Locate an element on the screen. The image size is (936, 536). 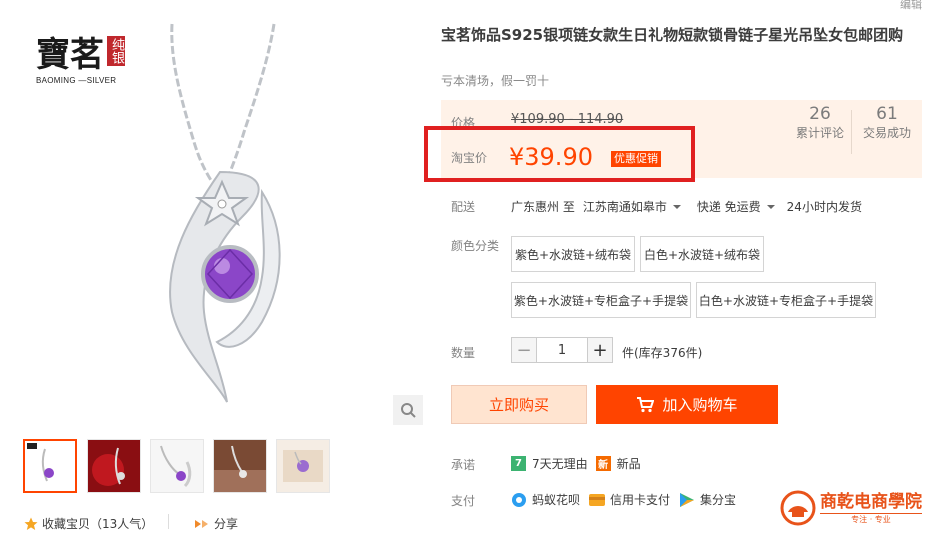
add-to-cart-label: 加入购物车 is located at coordinates (700, 405).